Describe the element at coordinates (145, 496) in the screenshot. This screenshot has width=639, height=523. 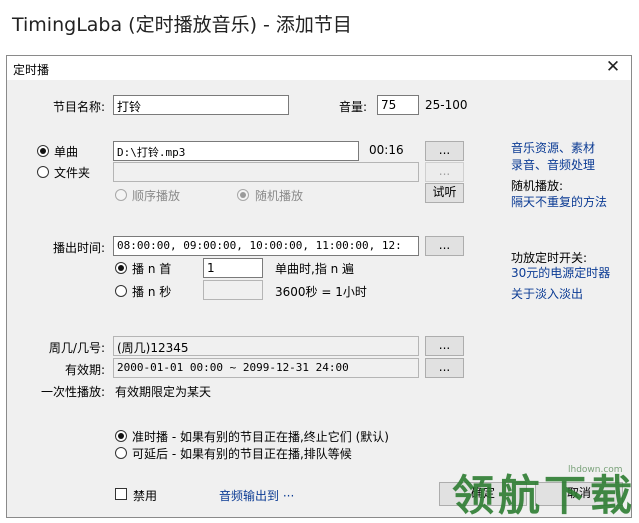
I see `disable-label: 禁用` at that location.